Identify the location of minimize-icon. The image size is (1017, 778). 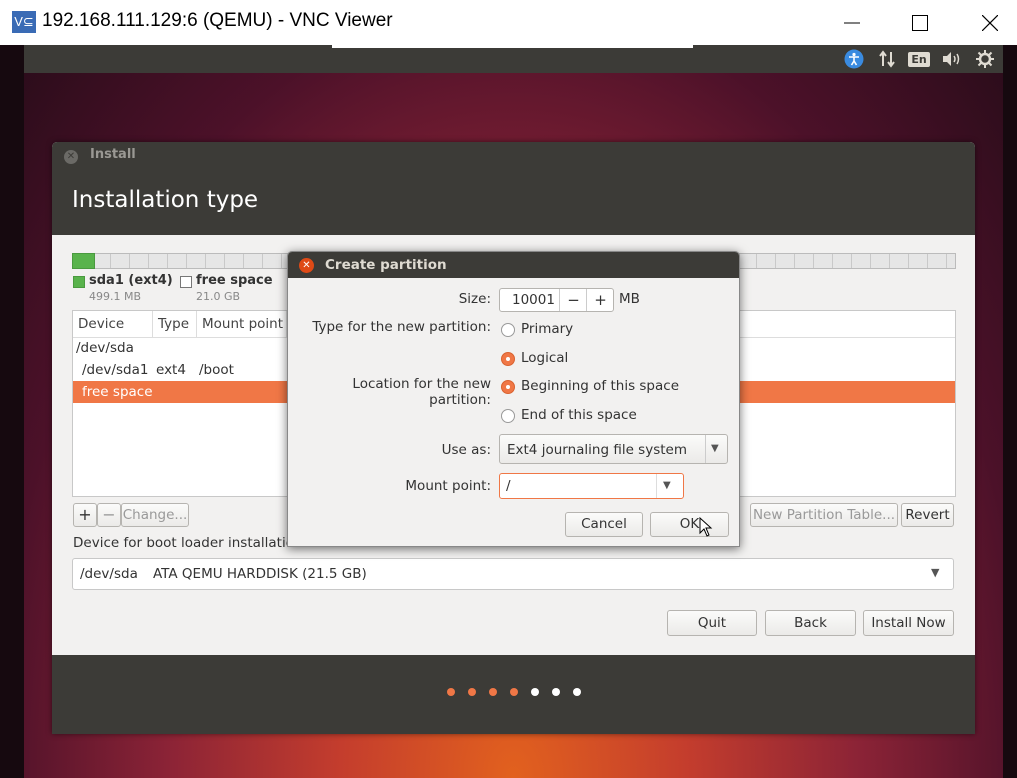
(852, 22).